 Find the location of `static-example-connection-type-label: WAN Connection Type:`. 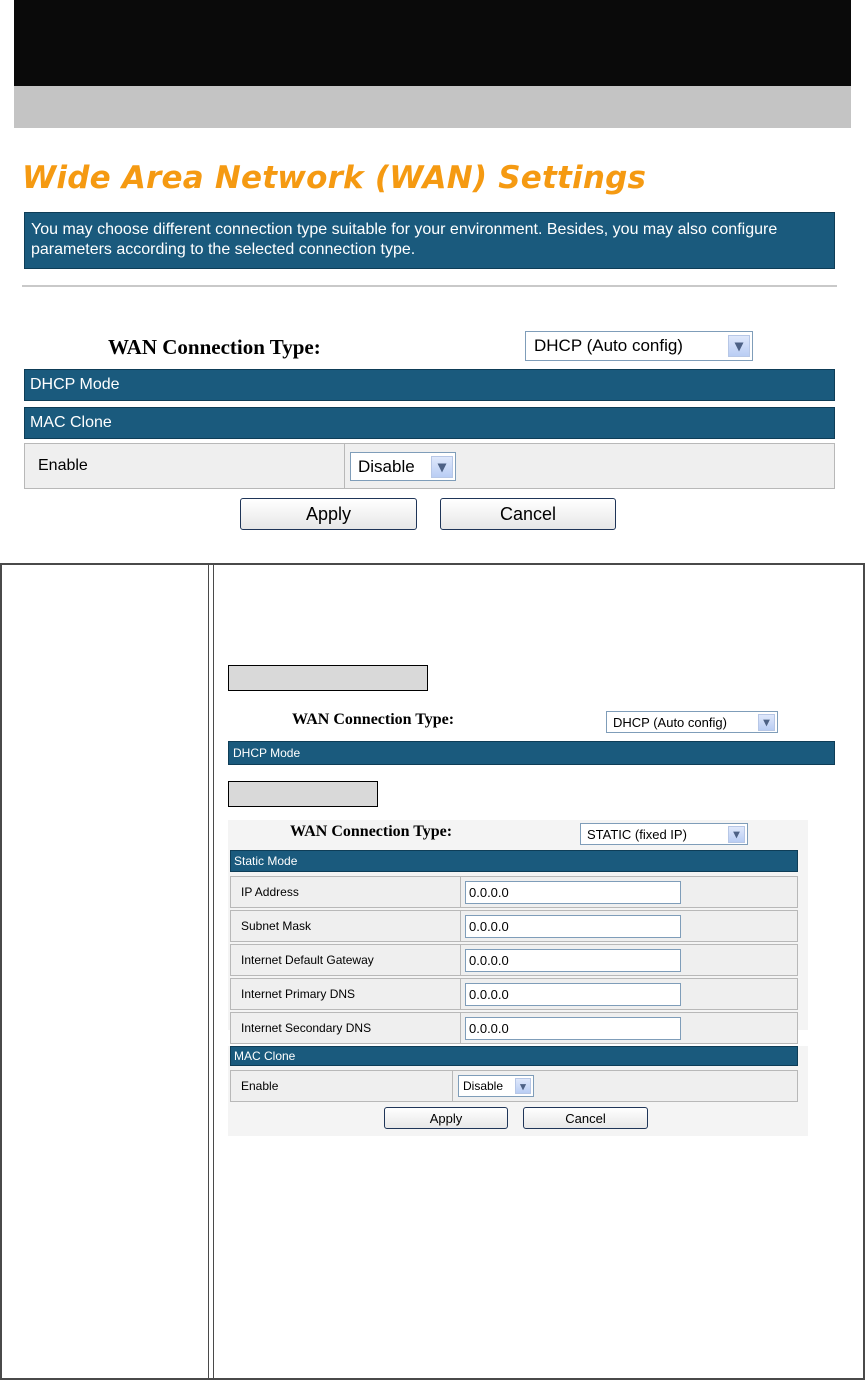

static-example-connection-type-label: WAN Connection Type: is located at coordinates (371, 831).